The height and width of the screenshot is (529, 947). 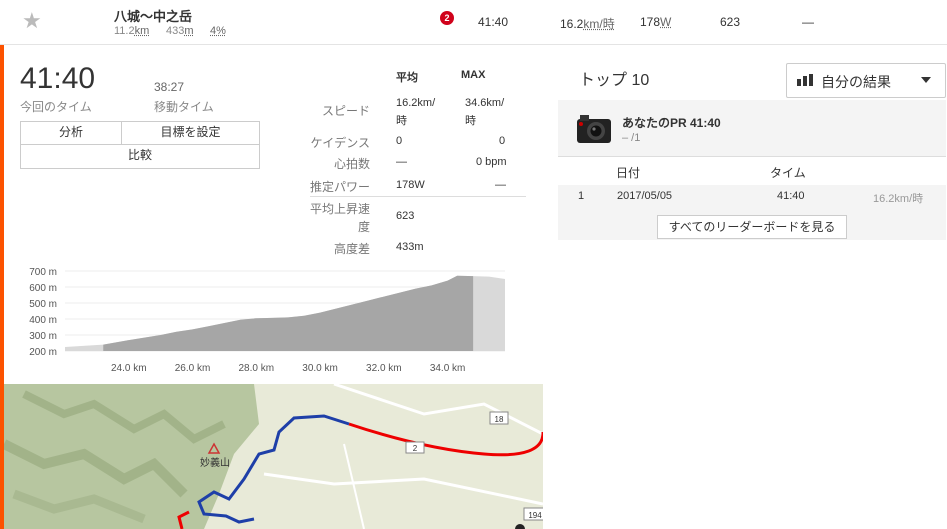 I want to click on my-results-label: 自分の結果, so click(x=856, y=82).